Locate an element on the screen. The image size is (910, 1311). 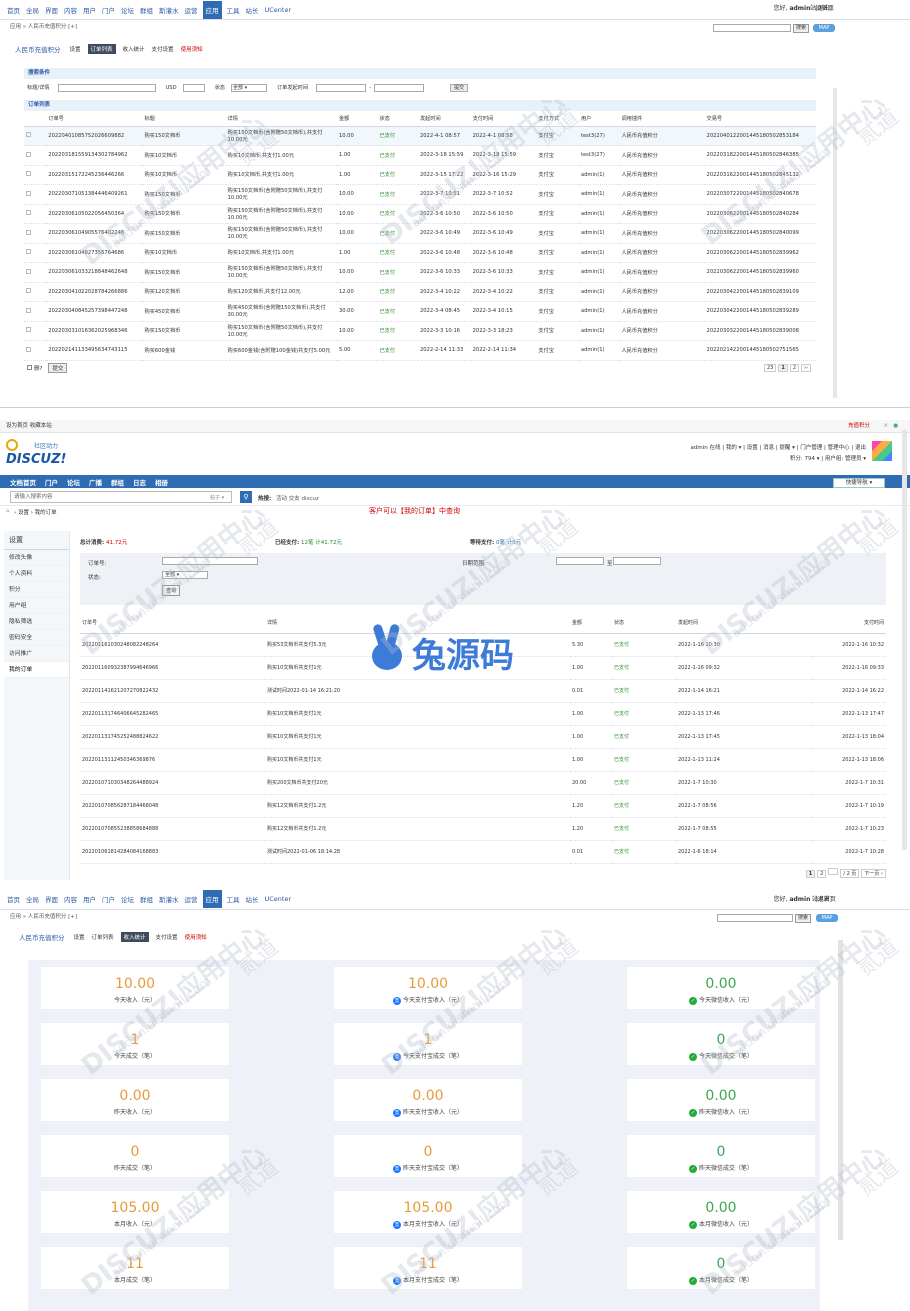
pager-item: ›› is located at coordinates (806, 367).